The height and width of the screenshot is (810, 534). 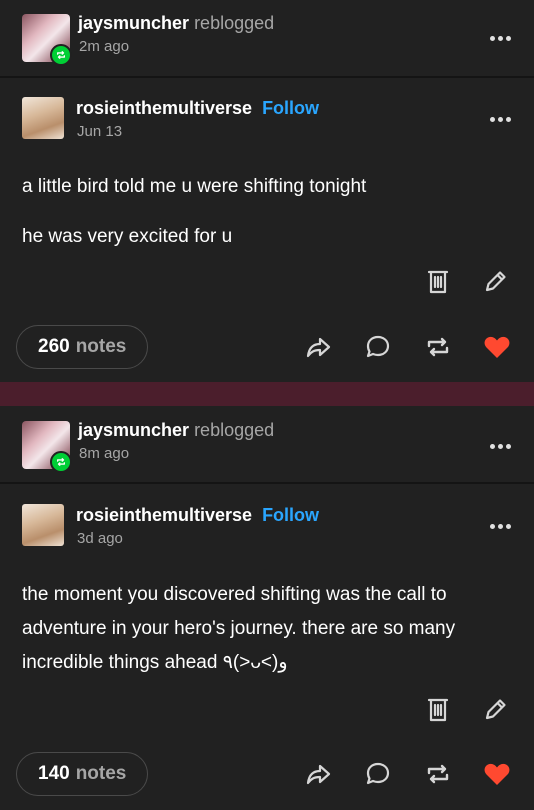 I want to click on notes-count: 260, so click(x=54, y=346).